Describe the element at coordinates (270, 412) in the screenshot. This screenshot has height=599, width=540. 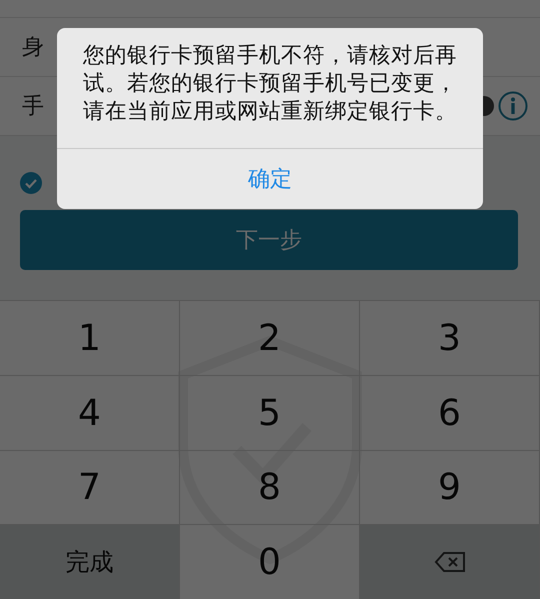
I see `digit-key: 5` at that location.